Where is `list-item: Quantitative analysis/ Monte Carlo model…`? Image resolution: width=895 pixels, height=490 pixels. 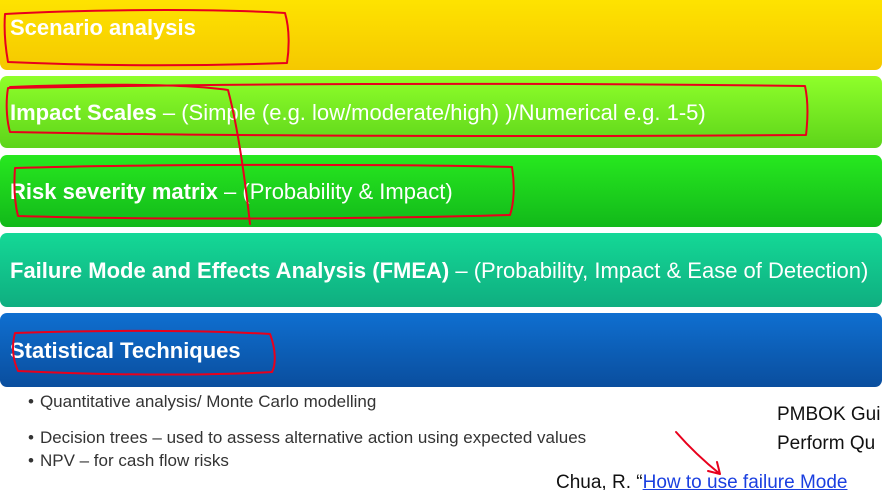 list-item: Quantitative analysis/ Monte Carlo model… is located at coordinates (307, 401).